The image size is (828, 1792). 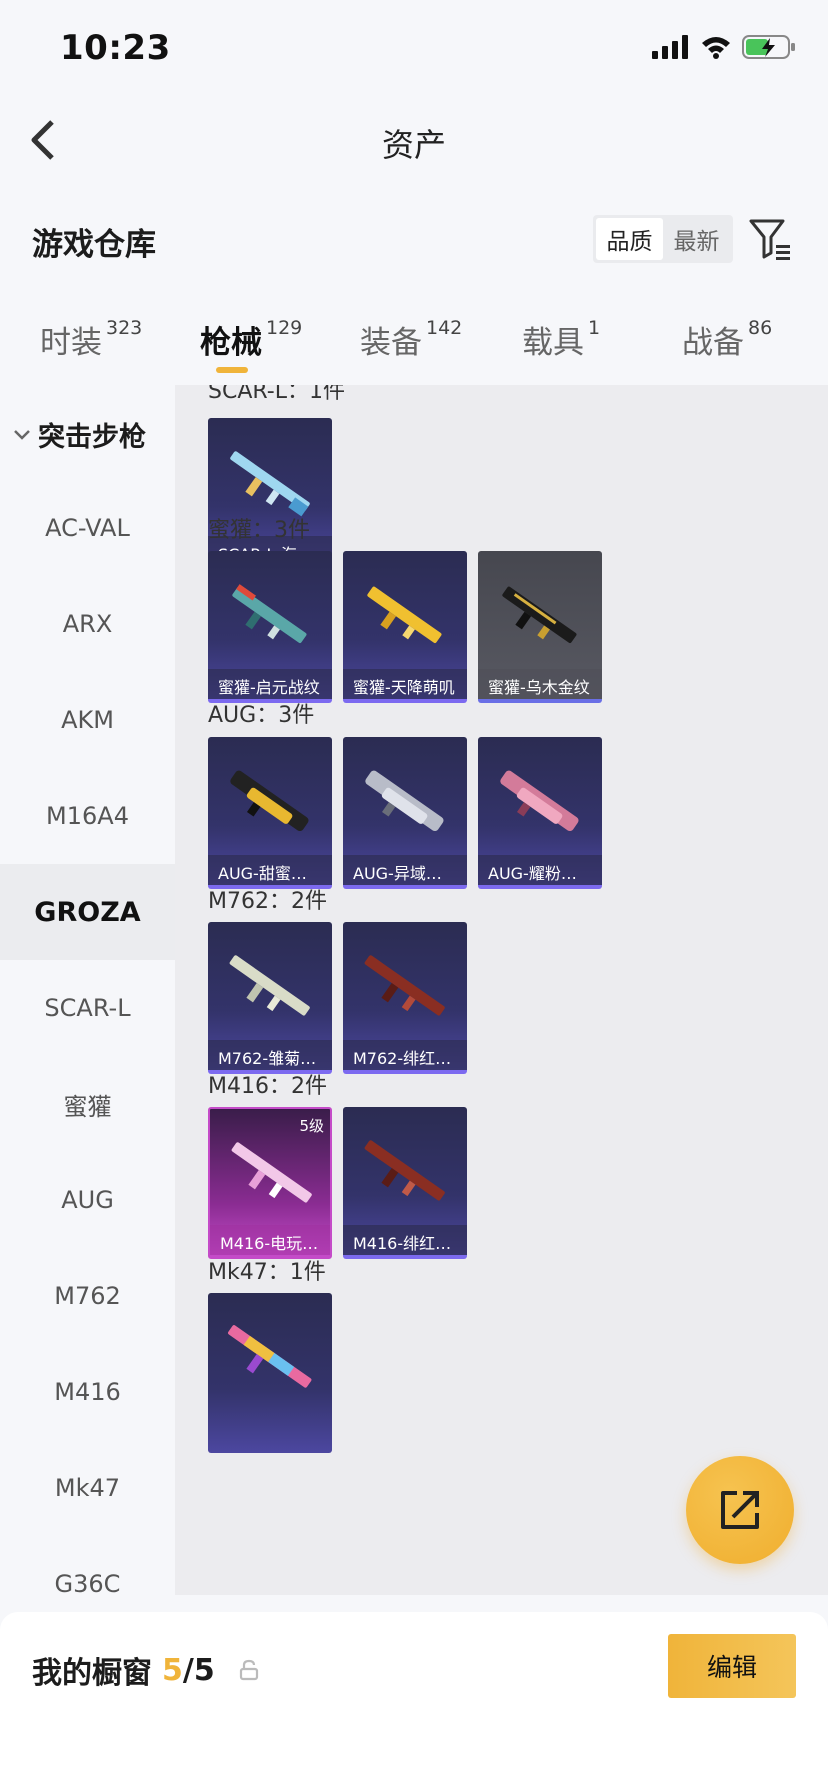 What do you see at coordinates (553, 343) in the screenshot?
I see `tab-label: 载具` at bounding box center [553, 343].